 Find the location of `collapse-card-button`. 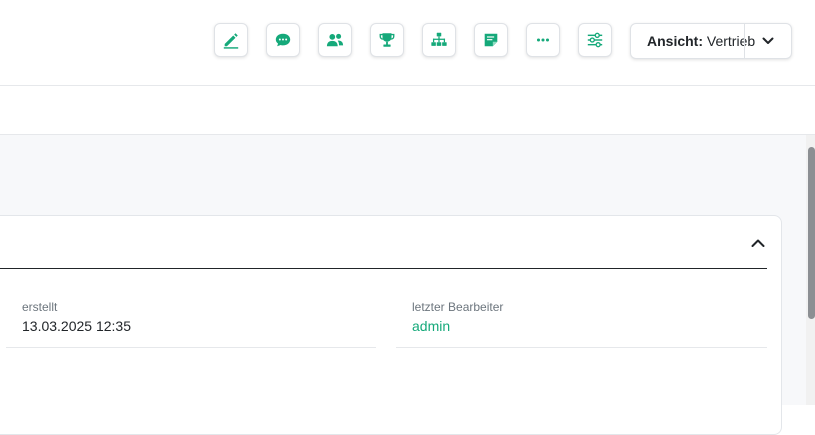

collapse-card-button is located at coordinates (758, 243).